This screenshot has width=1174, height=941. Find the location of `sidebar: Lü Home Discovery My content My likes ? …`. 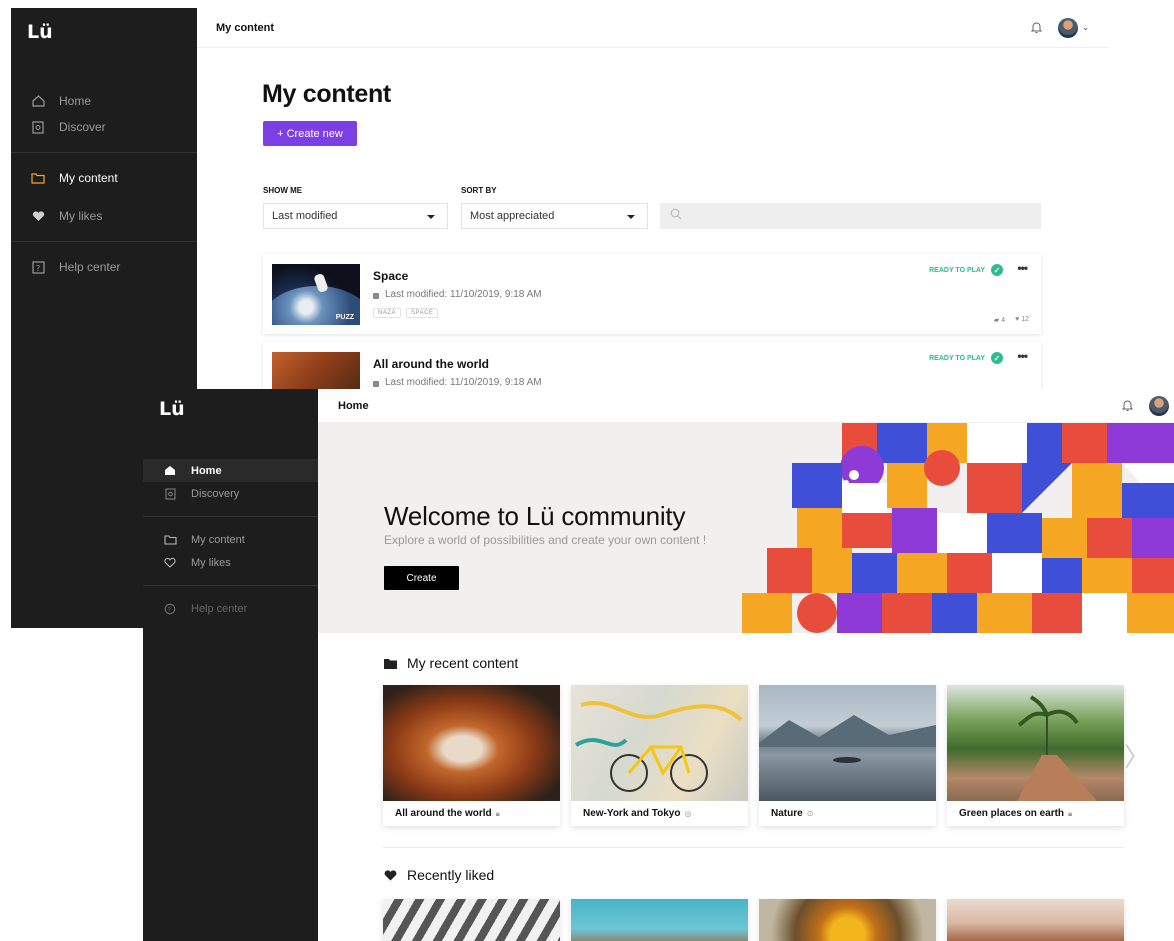

sidebar: Lü Home Discovery My content My likes ? … is located at coordinates (230, 665).